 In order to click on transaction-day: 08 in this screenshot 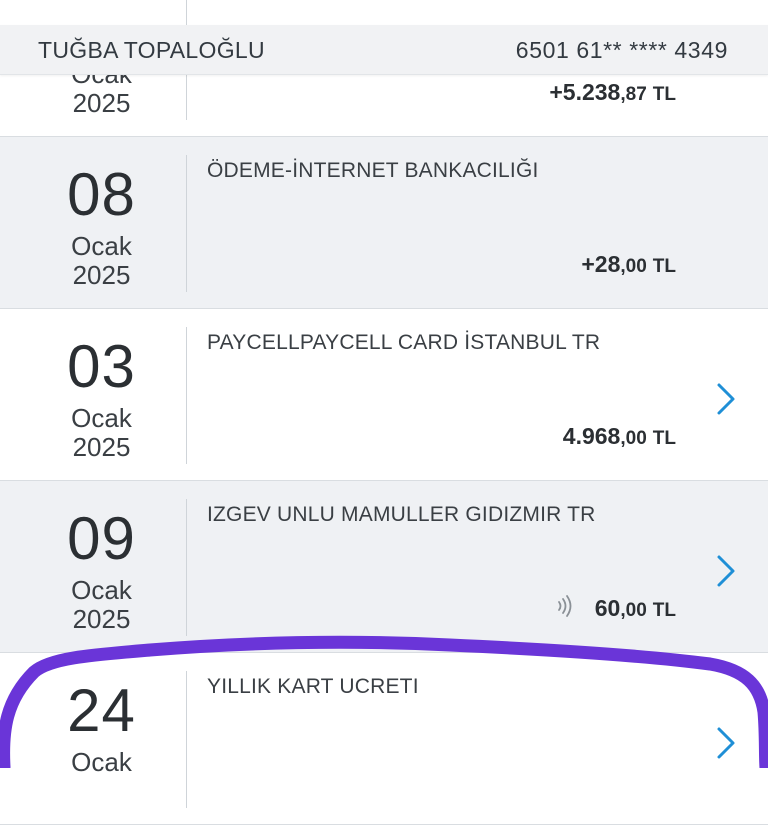, I will do `click(101, 194)`.